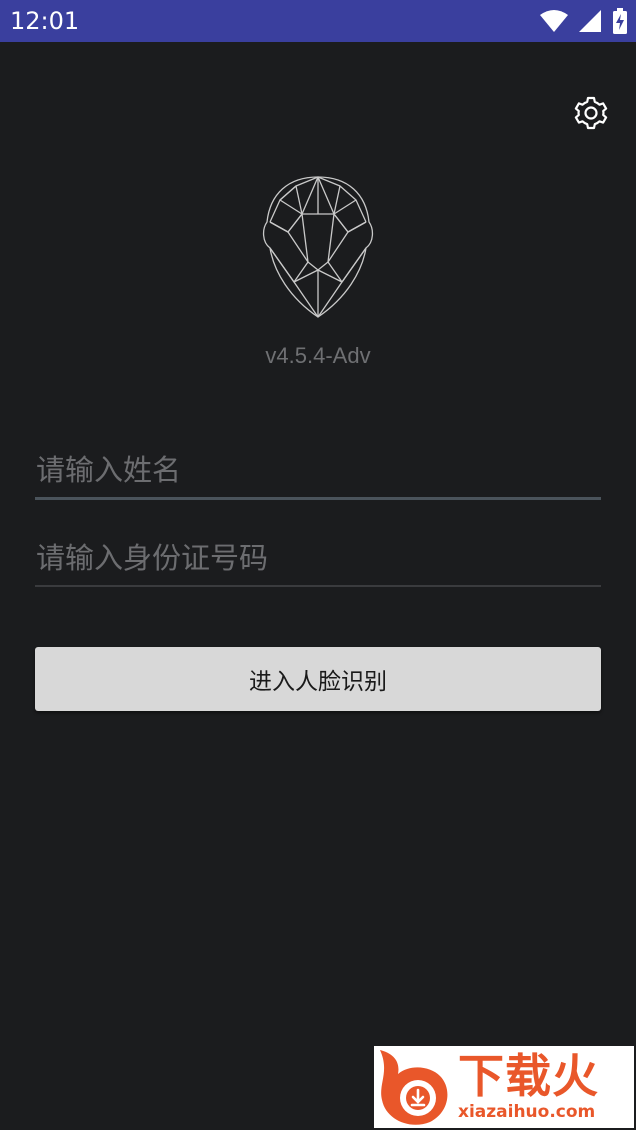 This screenshot has height=1130, width=636. What do you see at coordinates (318, 470) in the screenshot?
I see `name-input` at bounding box center [318, 470].